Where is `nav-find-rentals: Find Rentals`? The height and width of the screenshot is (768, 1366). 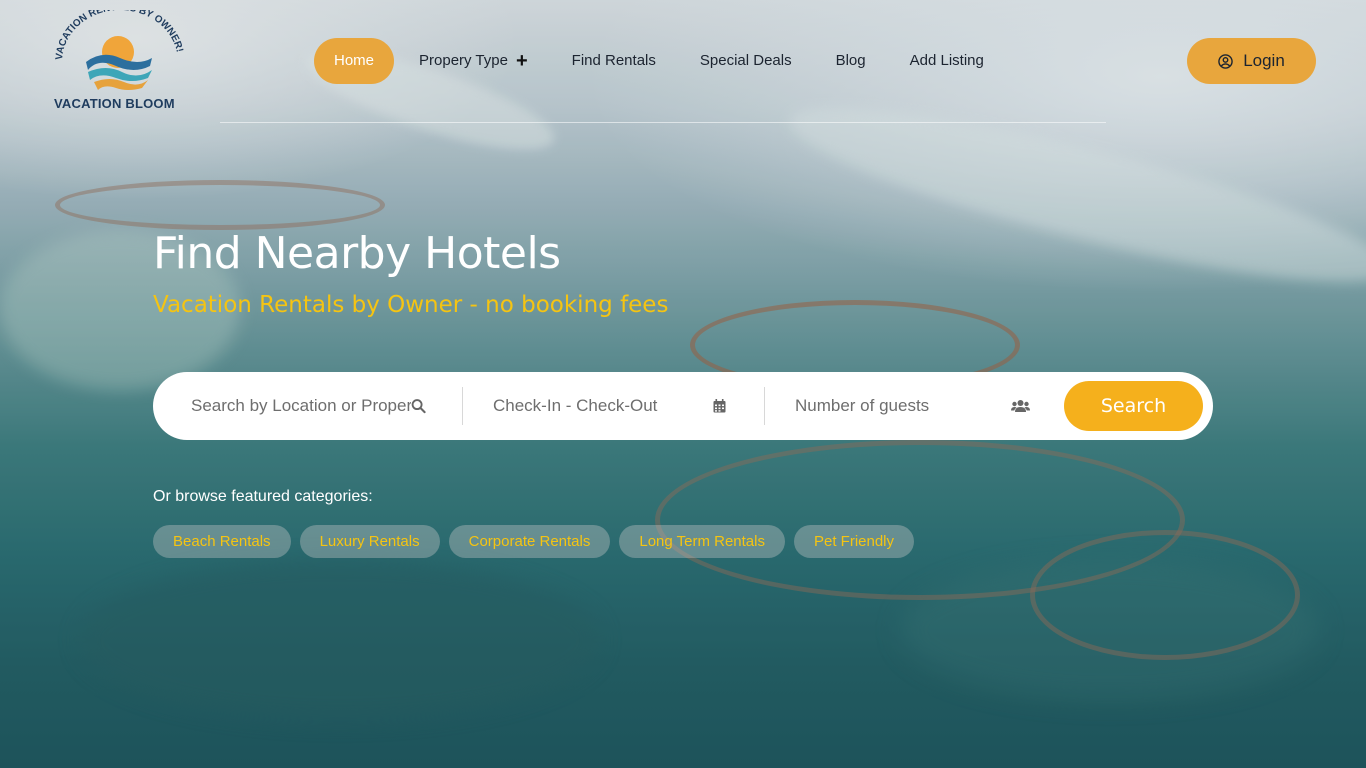 nav-find-rentals: Find Rentals is located at coordinates (614, 61).